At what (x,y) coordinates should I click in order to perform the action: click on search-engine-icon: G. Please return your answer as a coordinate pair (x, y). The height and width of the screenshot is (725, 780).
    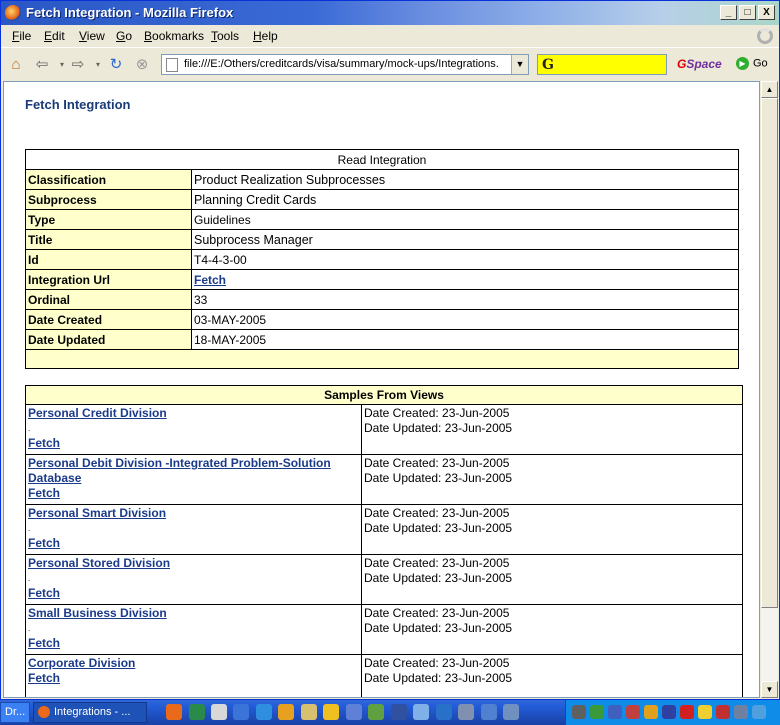
    Looking at the image, I should click on (548, 65).